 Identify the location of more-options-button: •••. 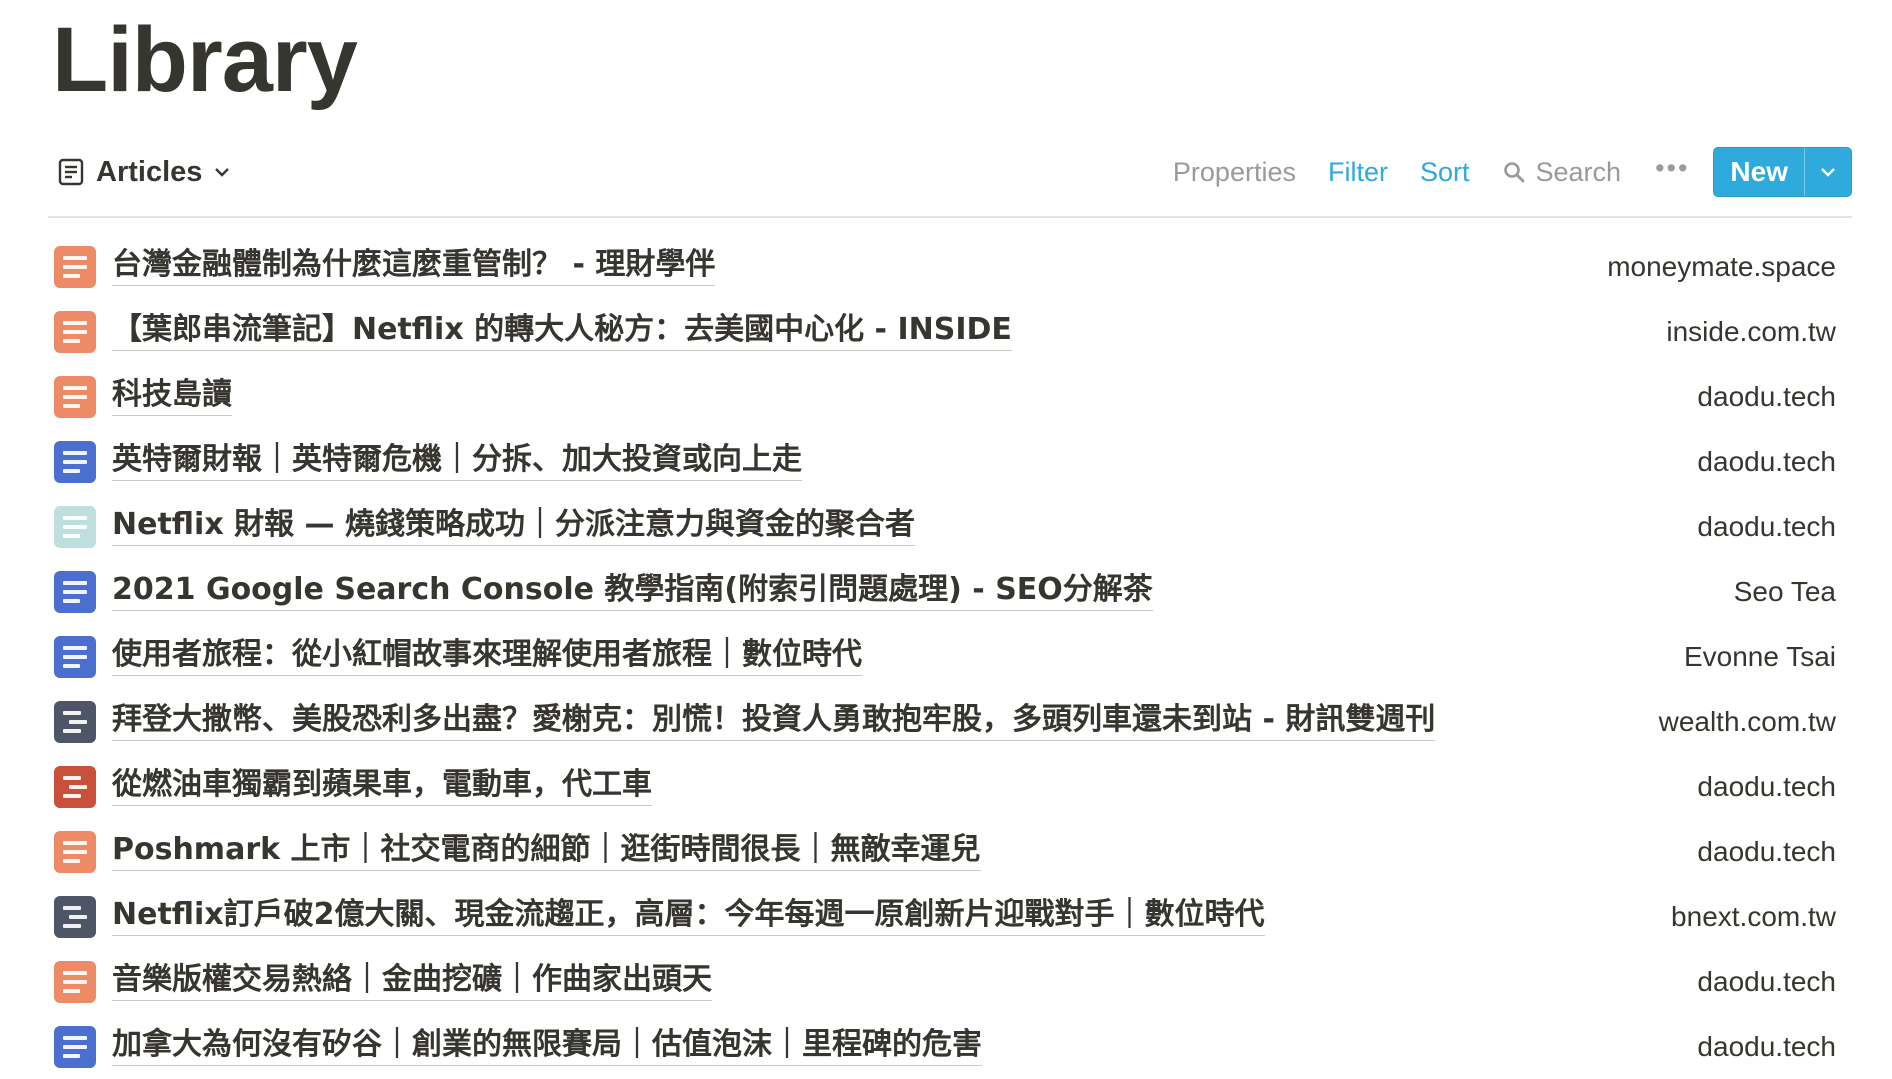
(1672, 172).